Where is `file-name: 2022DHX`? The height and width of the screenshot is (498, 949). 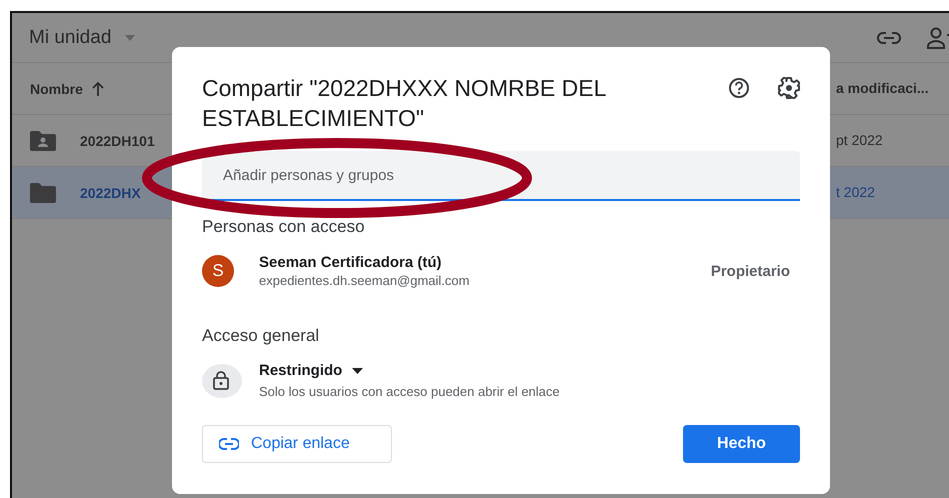
file-name: 2022DHX is located at coordinates (110, 192).